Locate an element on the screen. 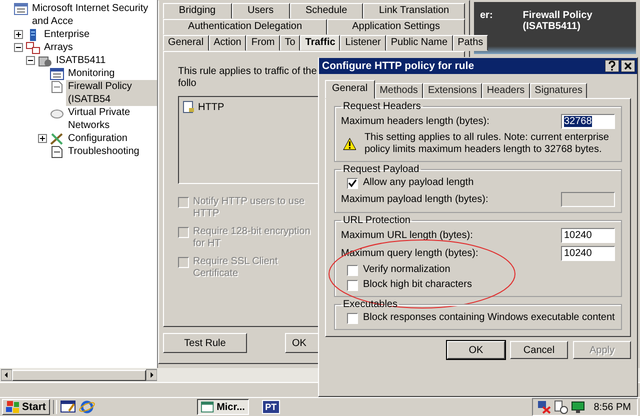 This screenshot has width=640, height=416. group-title: Request Headers is located at coordinates (382, 106).